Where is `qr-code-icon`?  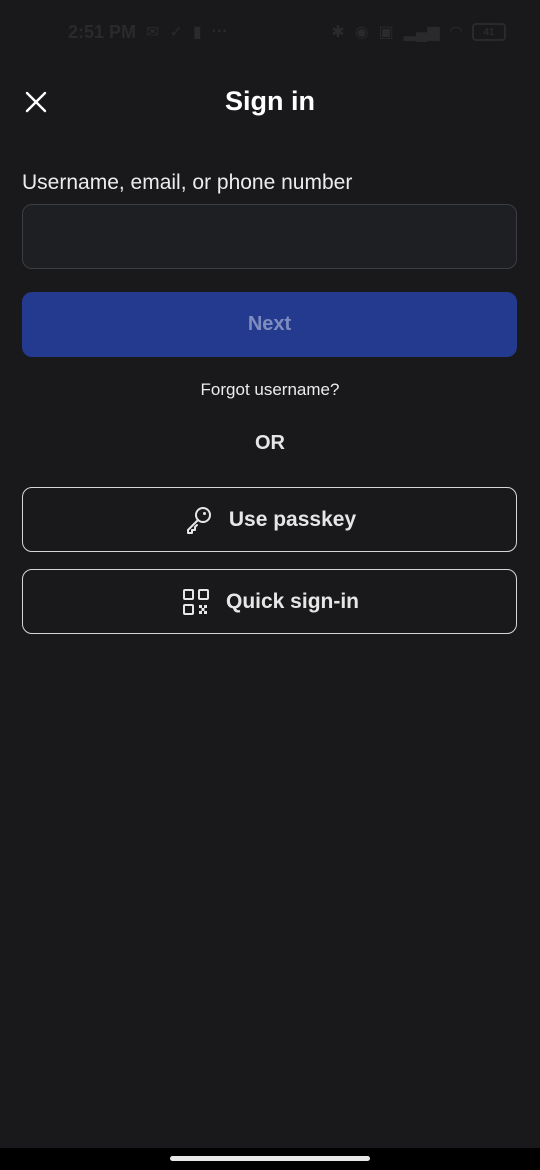 qr-code-icon is located at coordinates (196, 602).